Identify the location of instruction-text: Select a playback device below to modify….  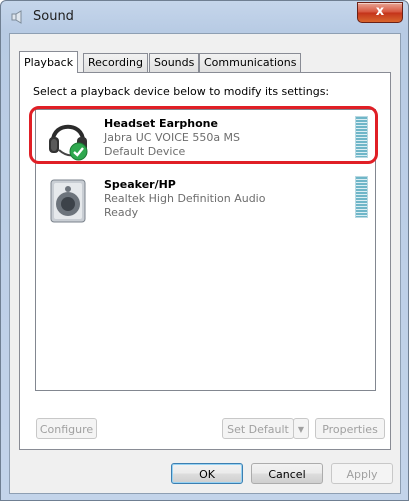
(181, 91).